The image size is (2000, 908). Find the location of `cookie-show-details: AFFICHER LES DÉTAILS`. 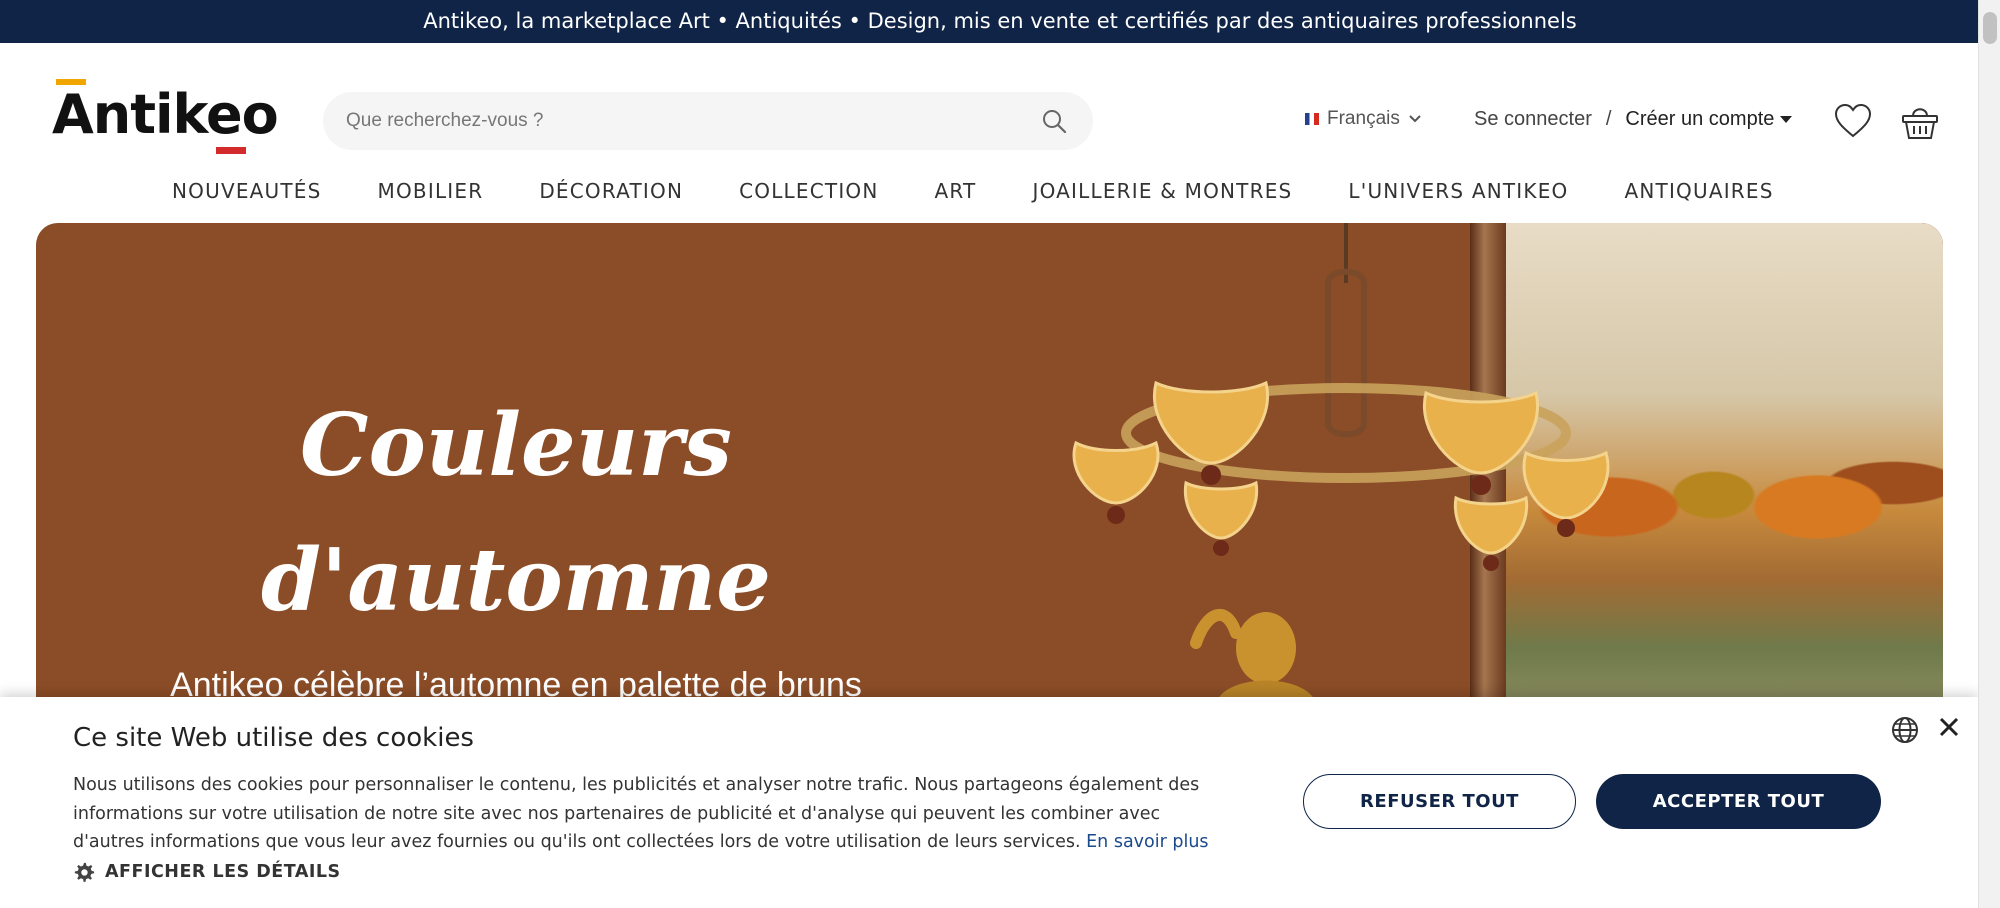

cookie-show-details: AFFICHER LES DÉTAILS is located at coordinates (207, 872).